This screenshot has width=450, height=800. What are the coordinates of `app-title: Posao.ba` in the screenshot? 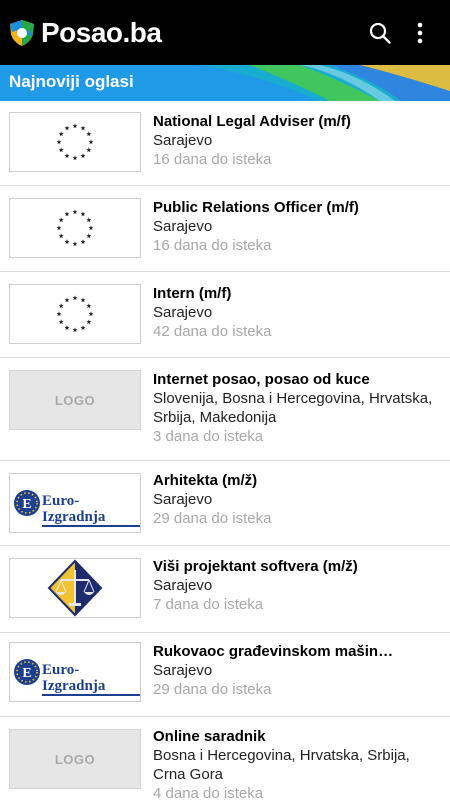 It's located at (101, 32).